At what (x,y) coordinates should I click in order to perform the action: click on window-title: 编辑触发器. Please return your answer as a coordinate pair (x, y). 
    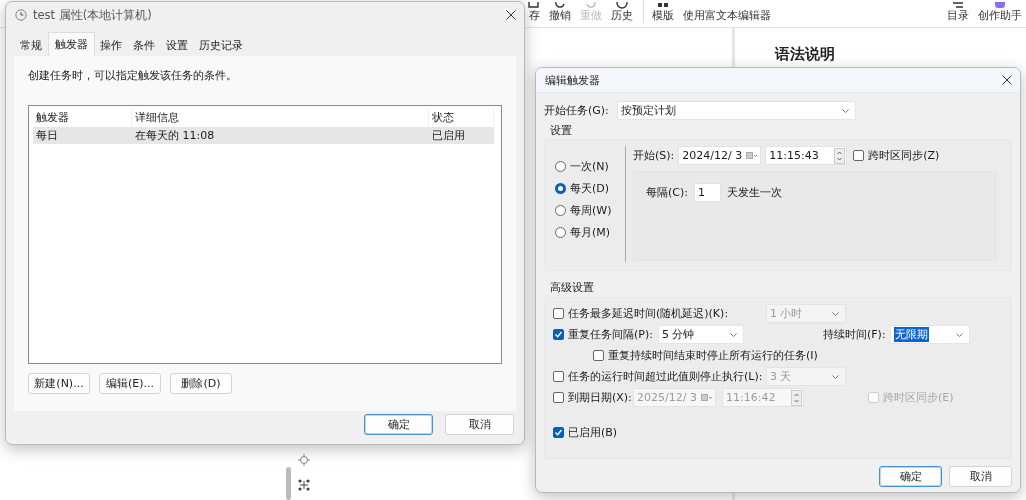
    Looking at the image, I should click on (572, 80).